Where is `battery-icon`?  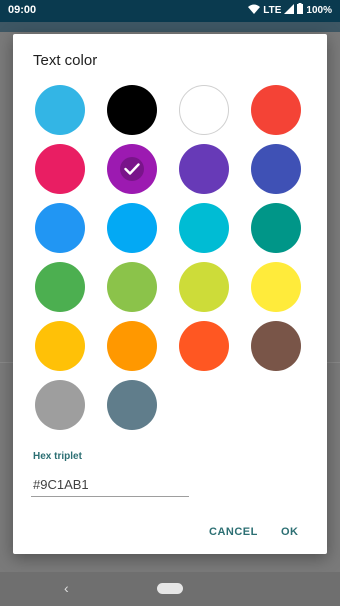 battery-icon is located at coordinates (300, 10).